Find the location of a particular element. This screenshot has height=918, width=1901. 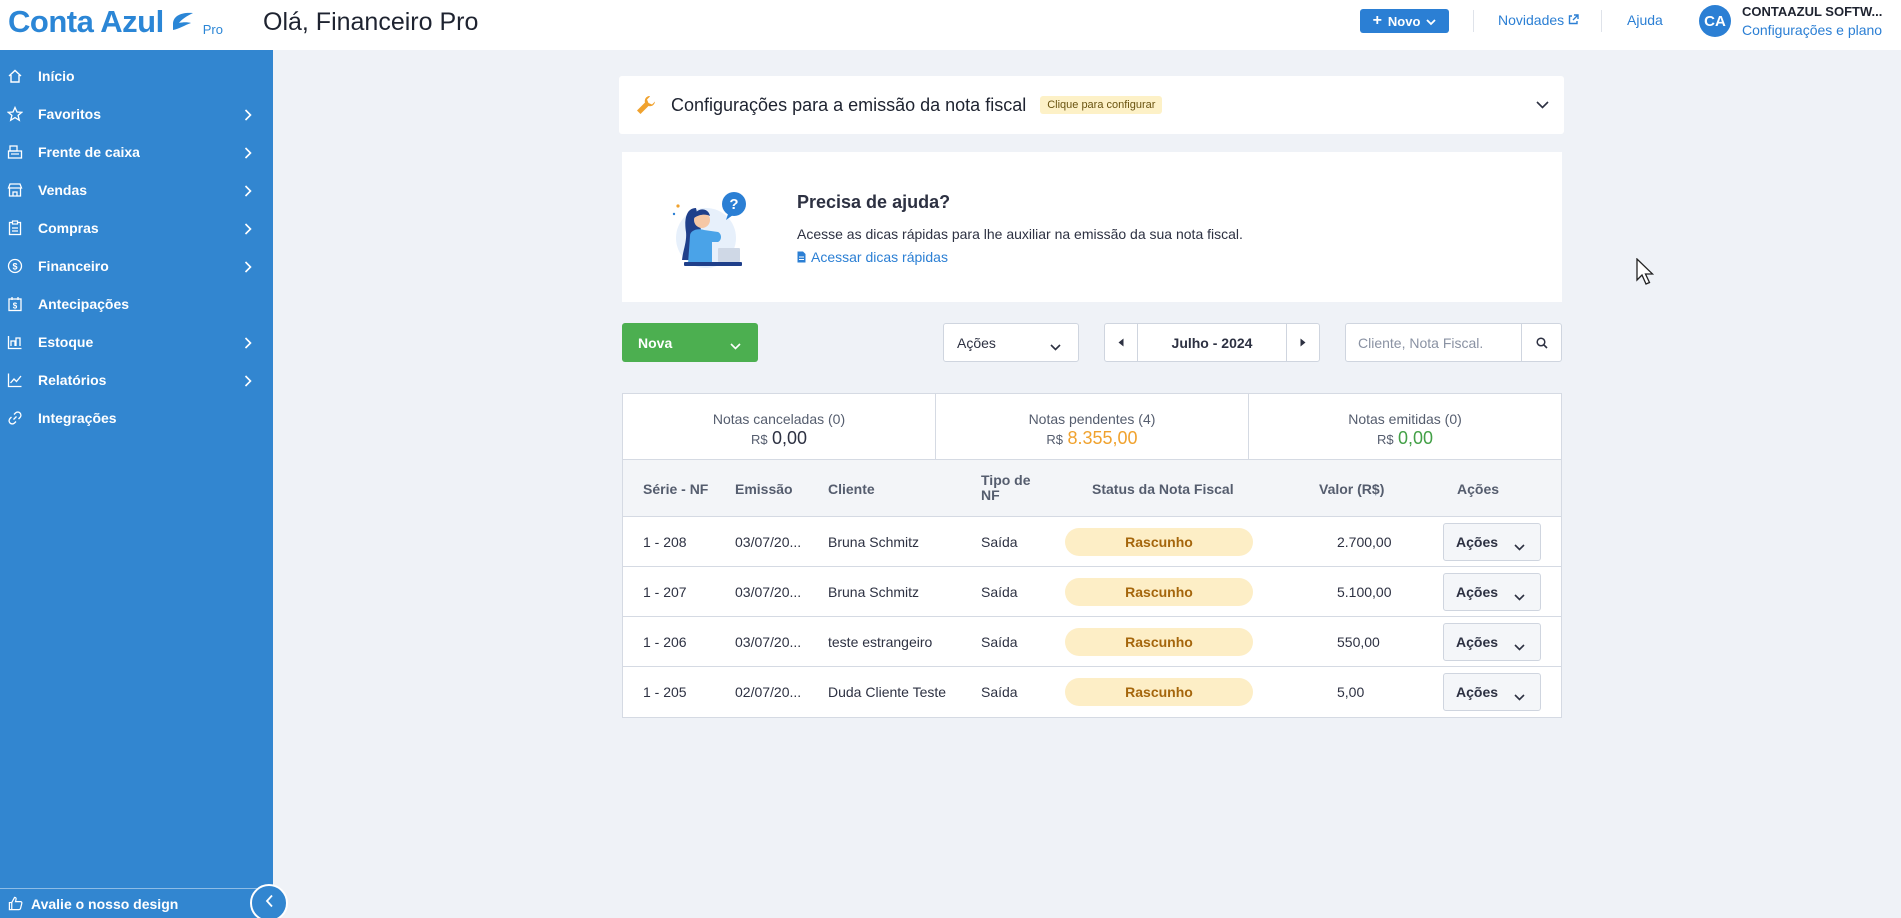

avatar: CA is located at coordinates (1715, 21).